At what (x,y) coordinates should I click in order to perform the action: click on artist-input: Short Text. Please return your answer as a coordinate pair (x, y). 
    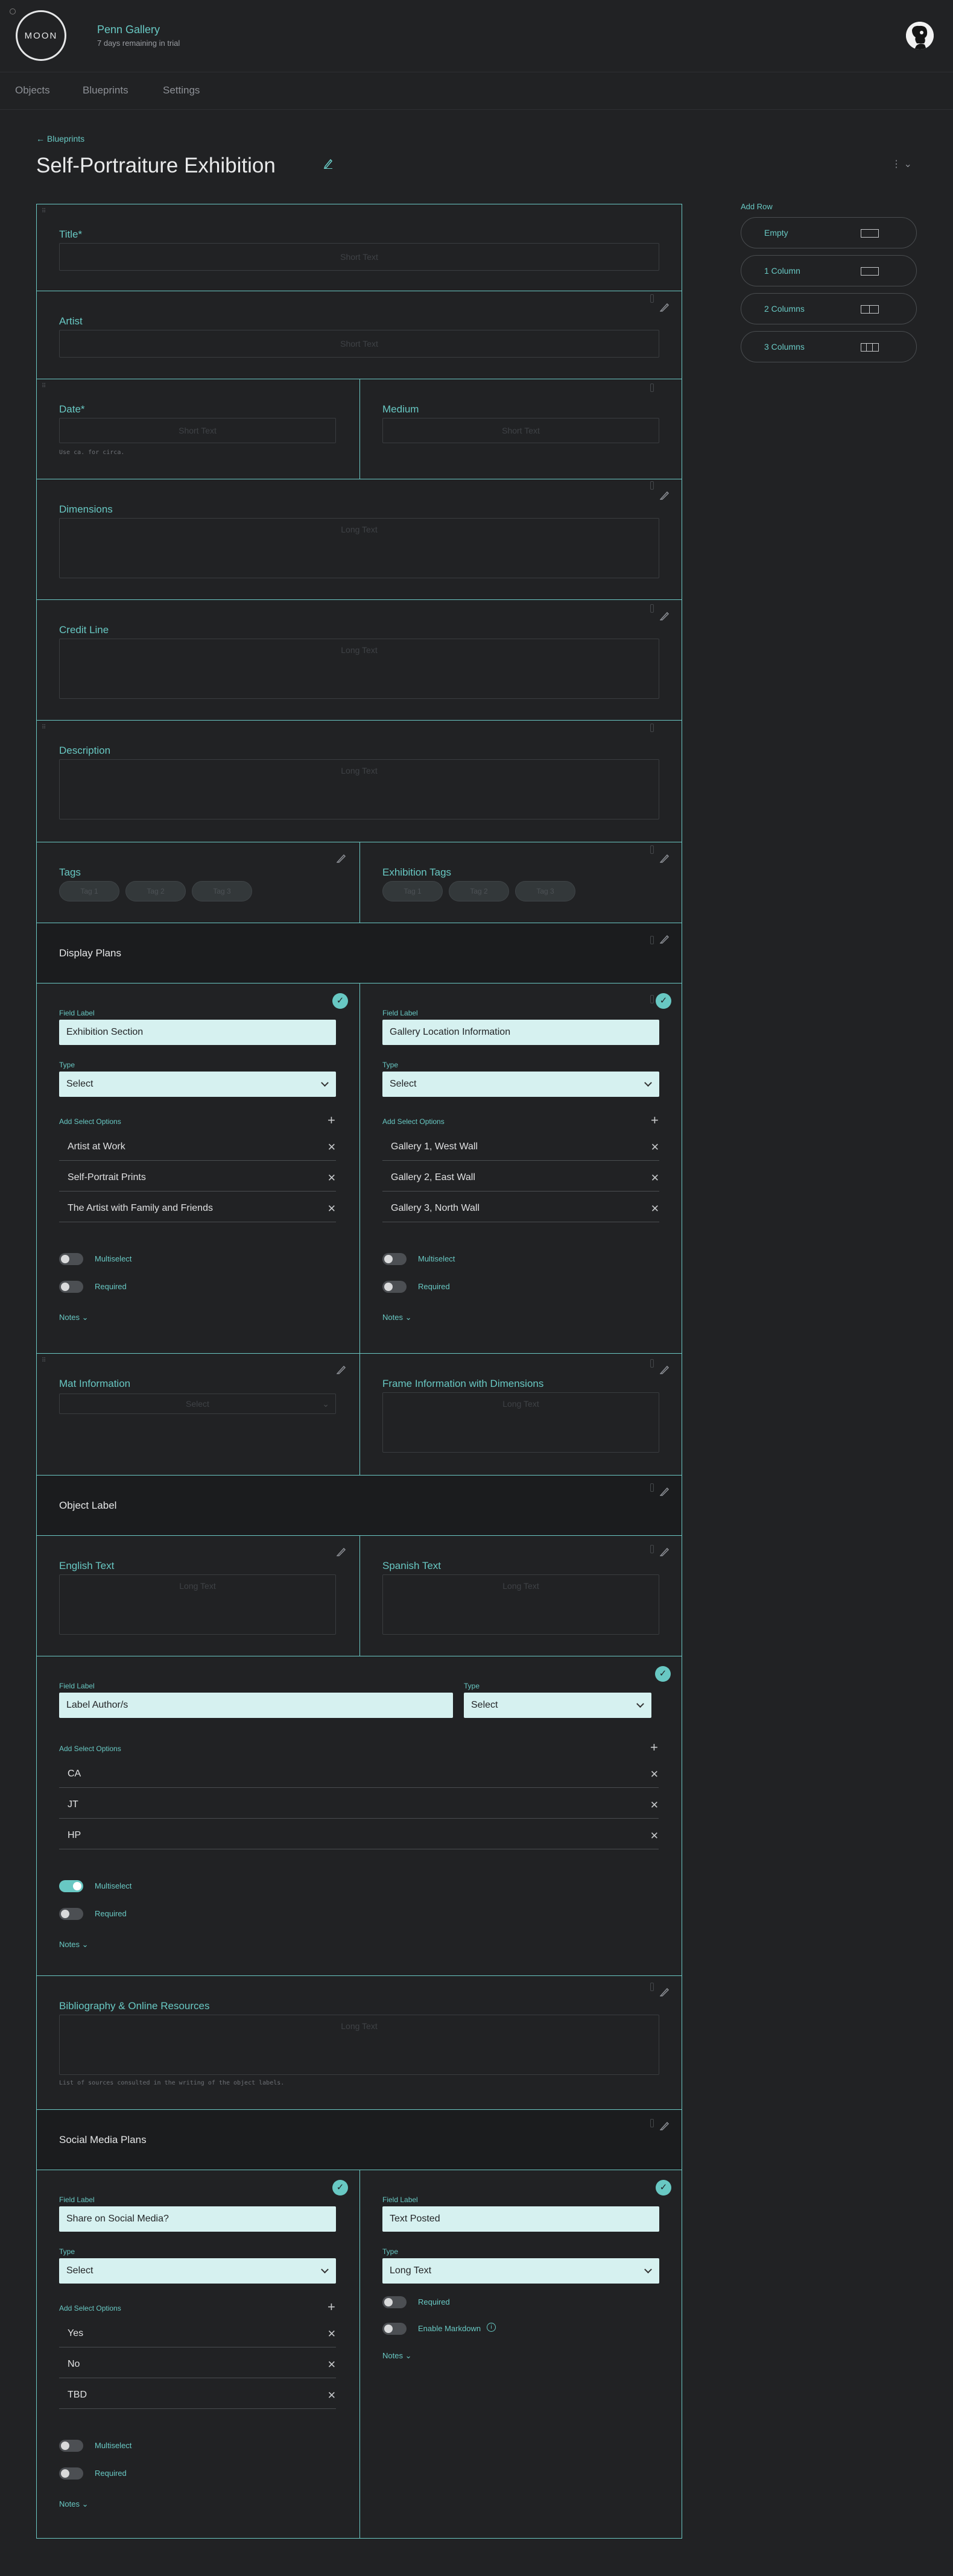
    Looking at the image, I should click on (359, 344).